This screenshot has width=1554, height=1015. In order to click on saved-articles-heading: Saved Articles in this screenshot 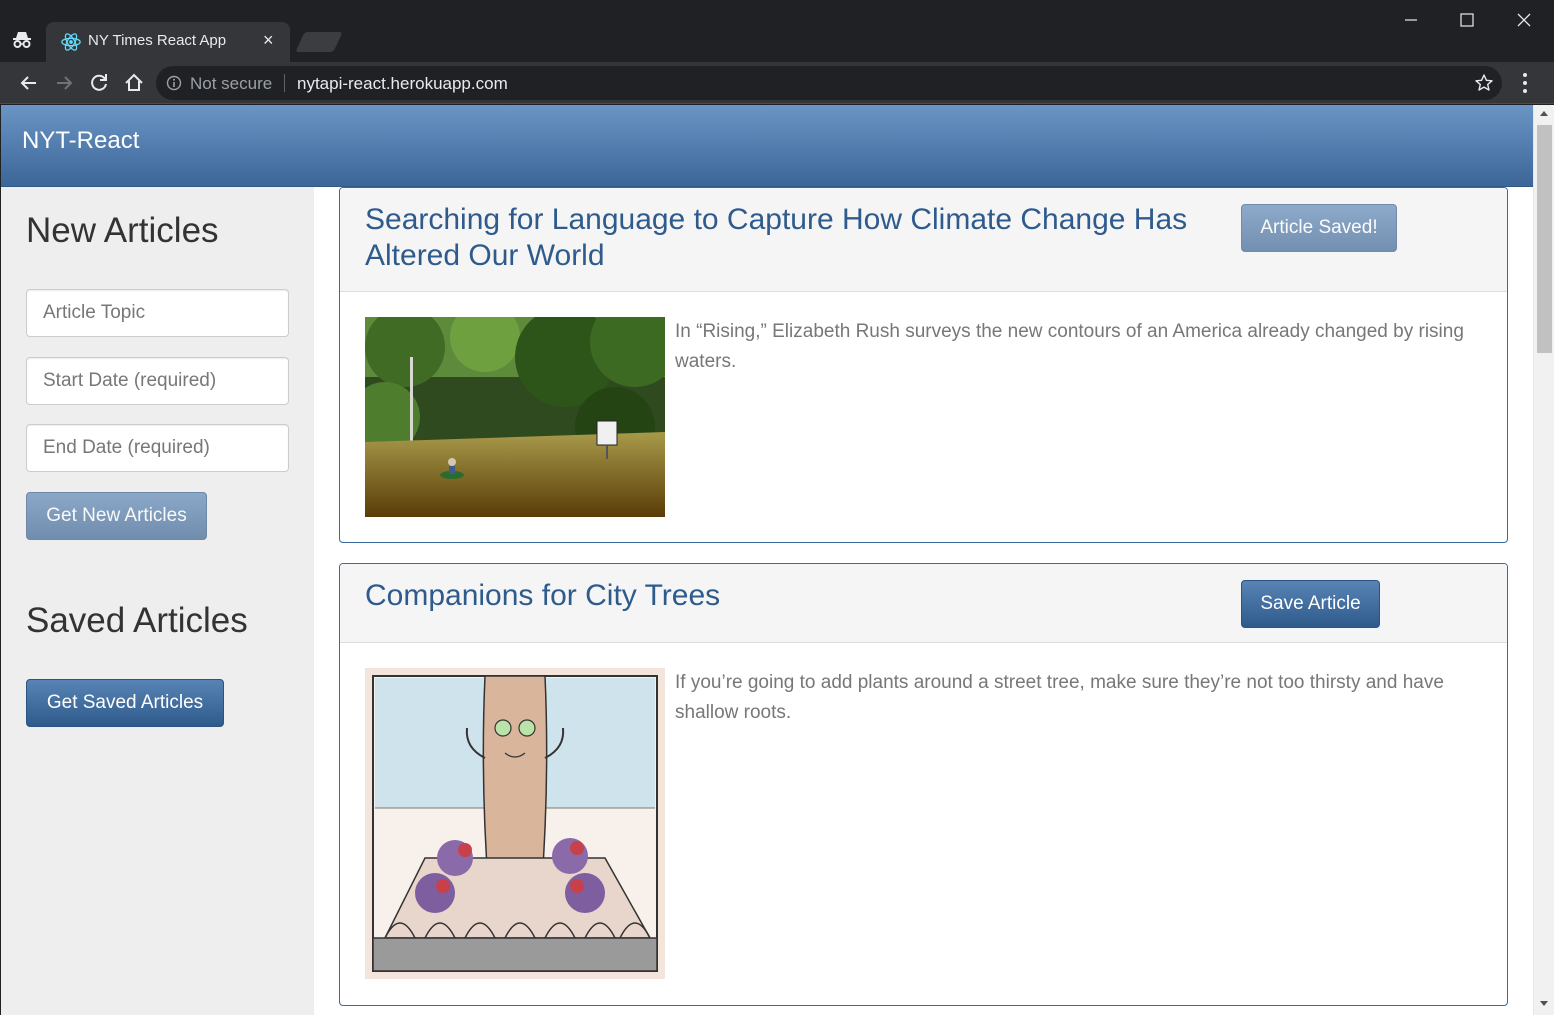, I will do `click(137, 620)`.